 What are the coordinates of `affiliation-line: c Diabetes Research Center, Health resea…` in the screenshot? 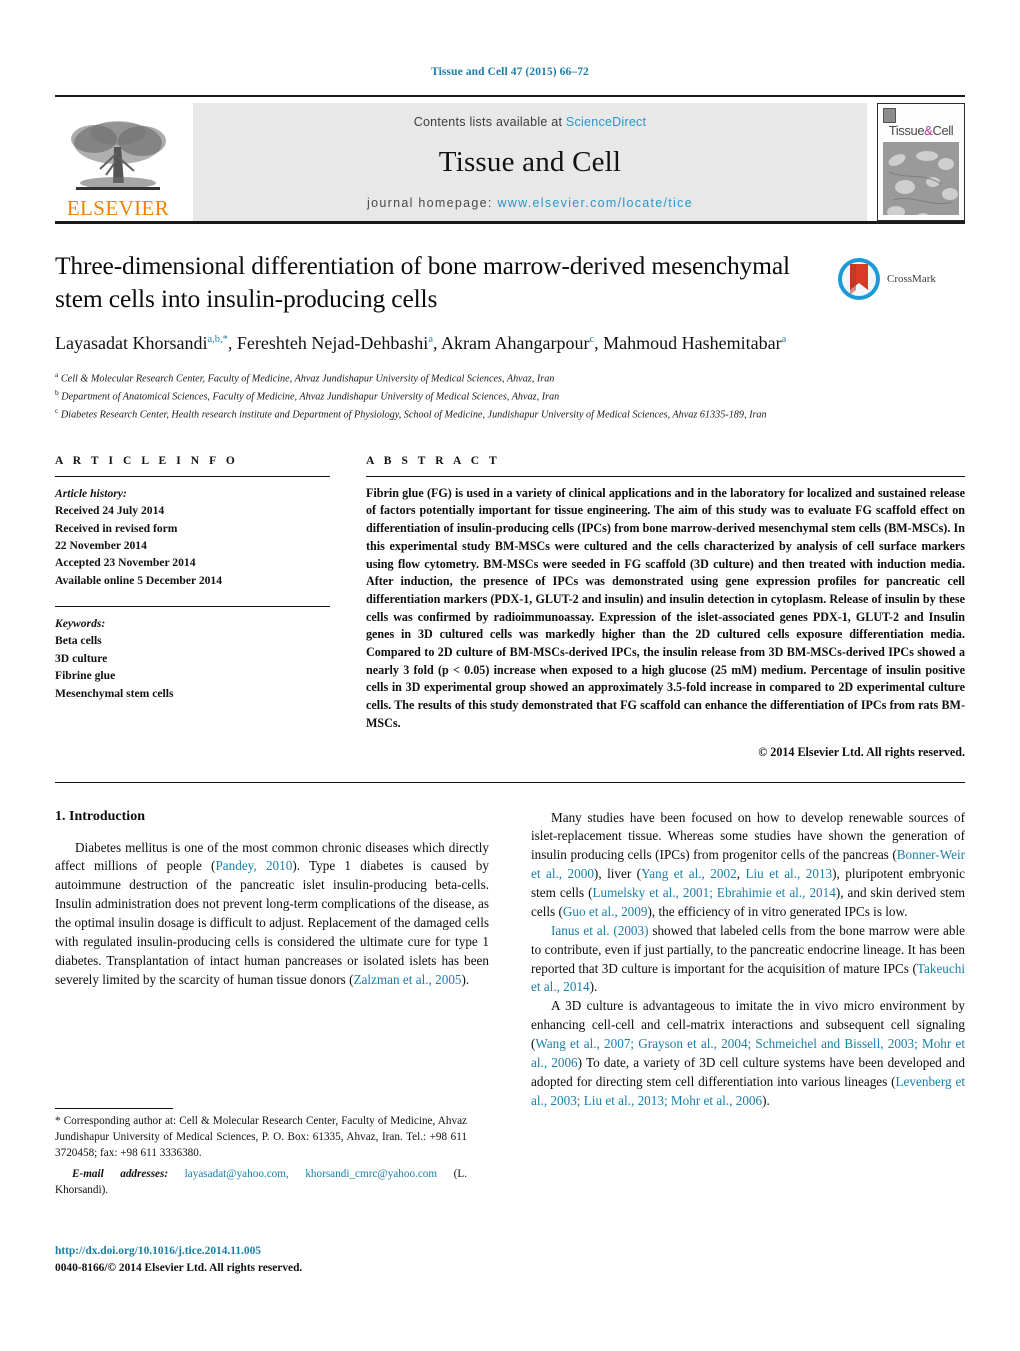 It's located at (411, 413).